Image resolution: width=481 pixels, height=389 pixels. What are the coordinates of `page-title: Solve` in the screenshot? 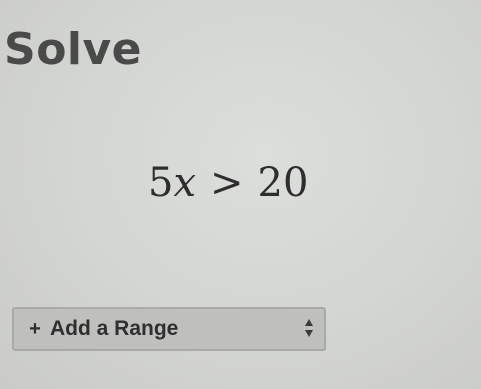 It's located at (73, 49).